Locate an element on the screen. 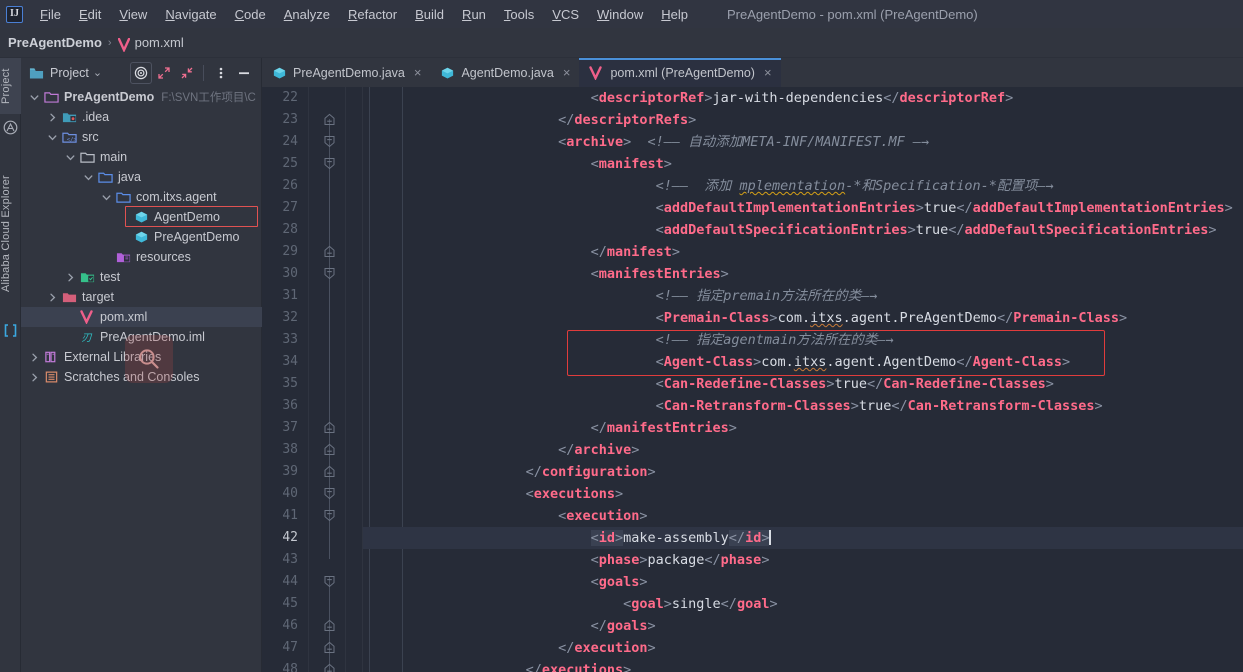 Image resolution: width=1243 pixels, height=672 pixels. code-line: </descriptorRefs> is located at coordinates (803, 120).